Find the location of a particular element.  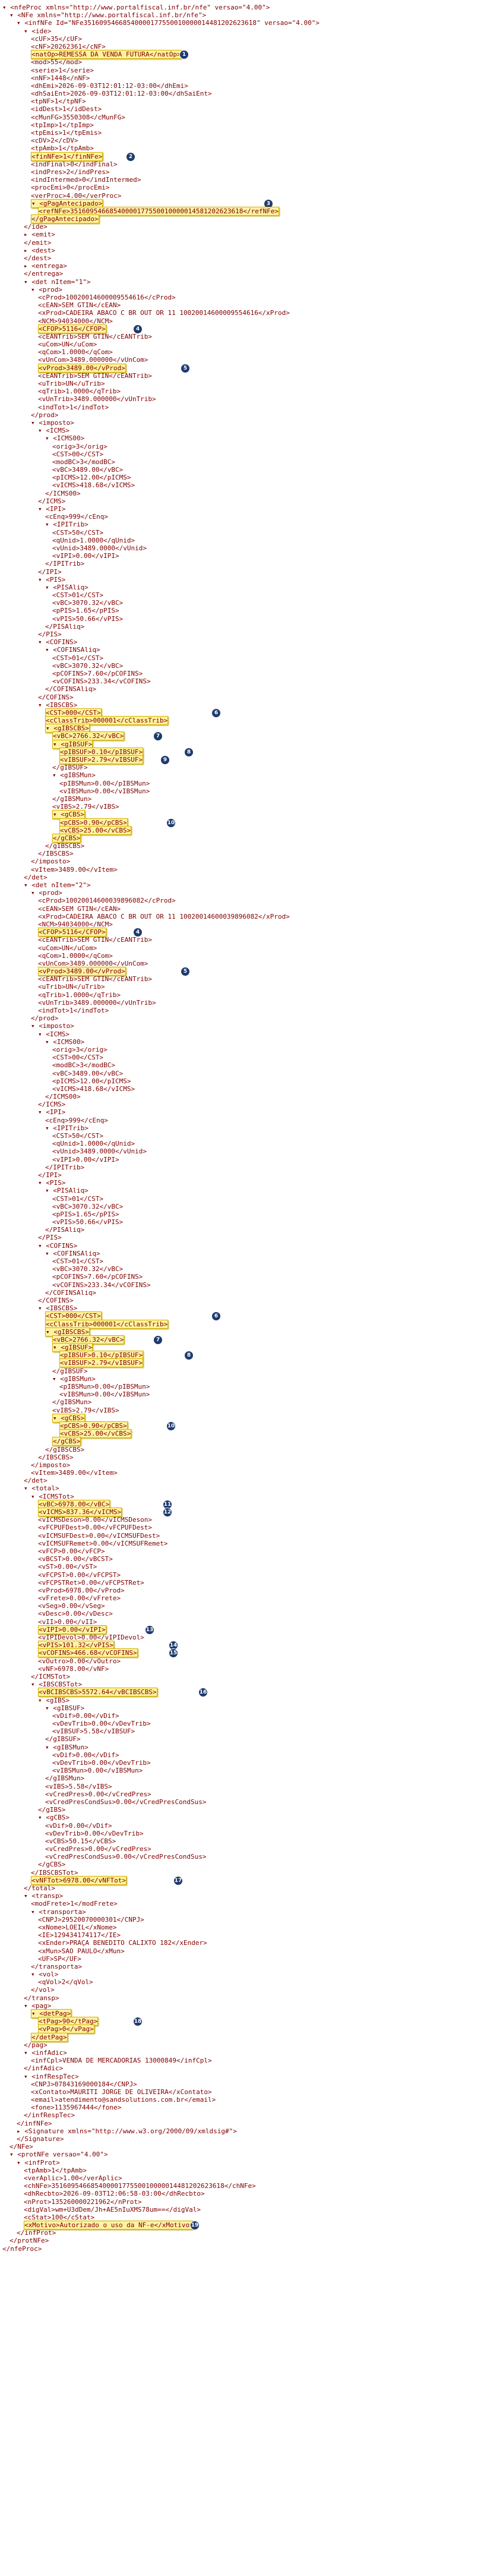

xml-text: <CST>50</CST> is located at coordinates (78, 1136).